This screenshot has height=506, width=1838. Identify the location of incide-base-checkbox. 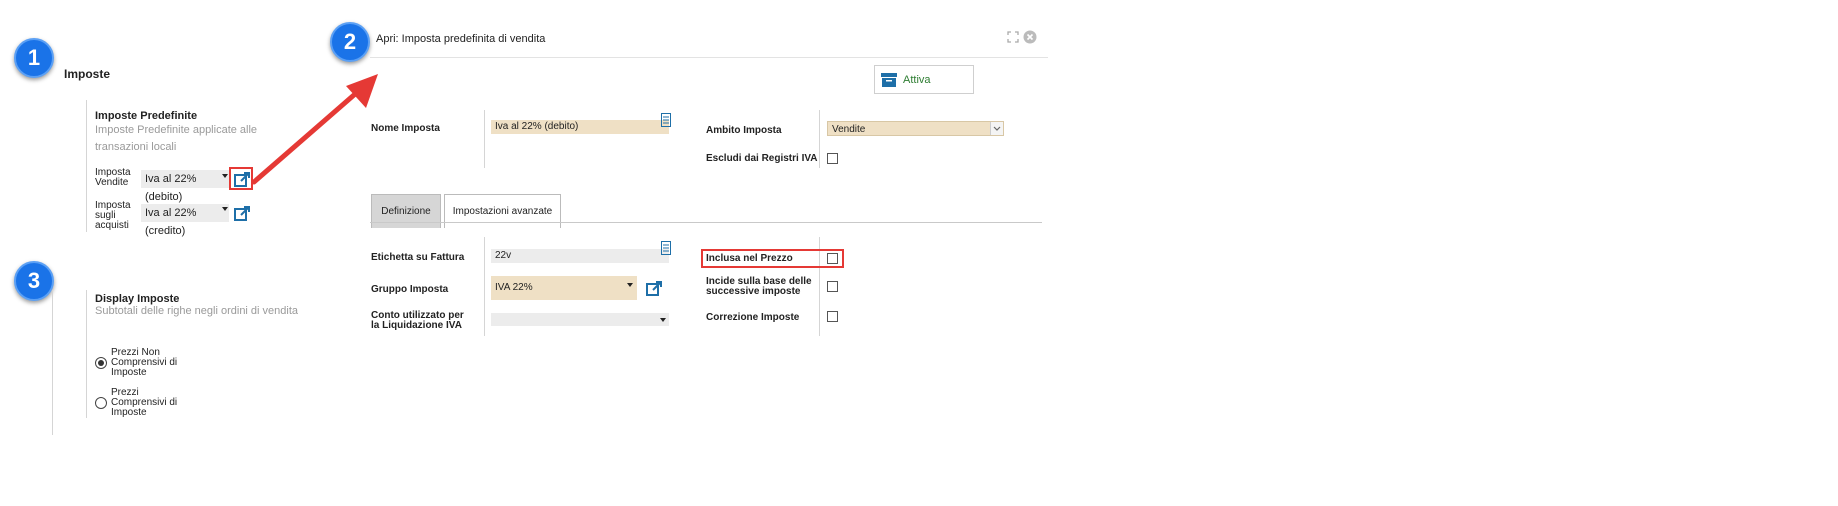
(832, 286).